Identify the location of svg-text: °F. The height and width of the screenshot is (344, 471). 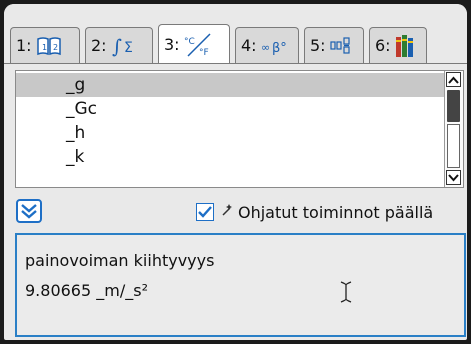
(204, 53).